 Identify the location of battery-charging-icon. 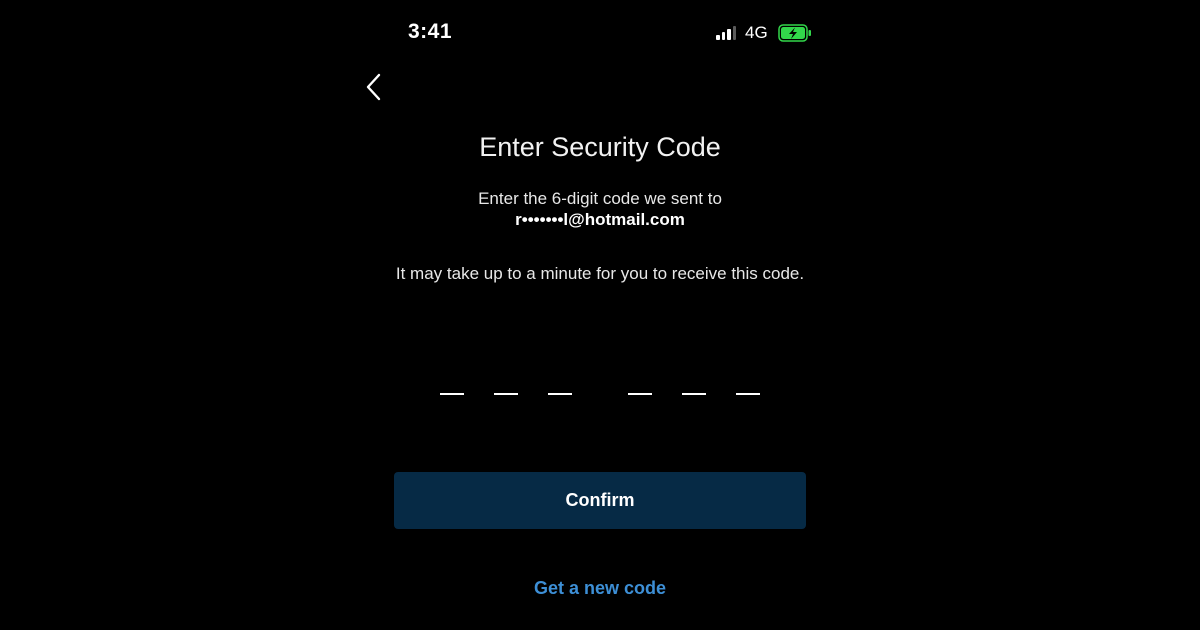
(794, 33).